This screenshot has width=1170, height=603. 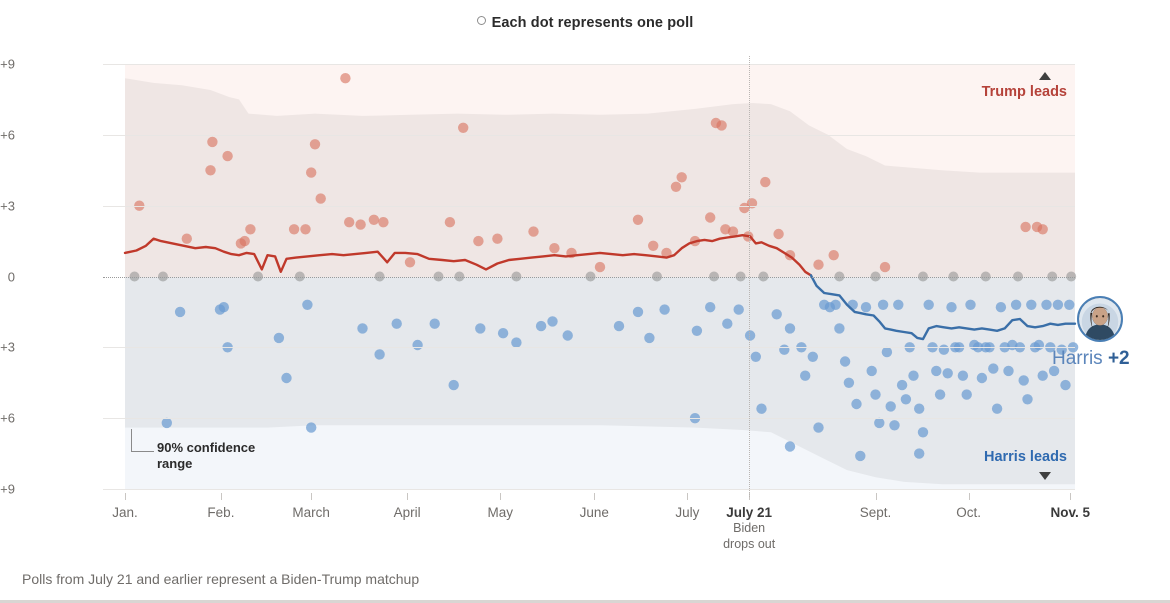 What do you see at coordinates (1025, 457) in the screenshot?
I see `harris-leads-label: Harris leads` at bounding box center [1025, 457].